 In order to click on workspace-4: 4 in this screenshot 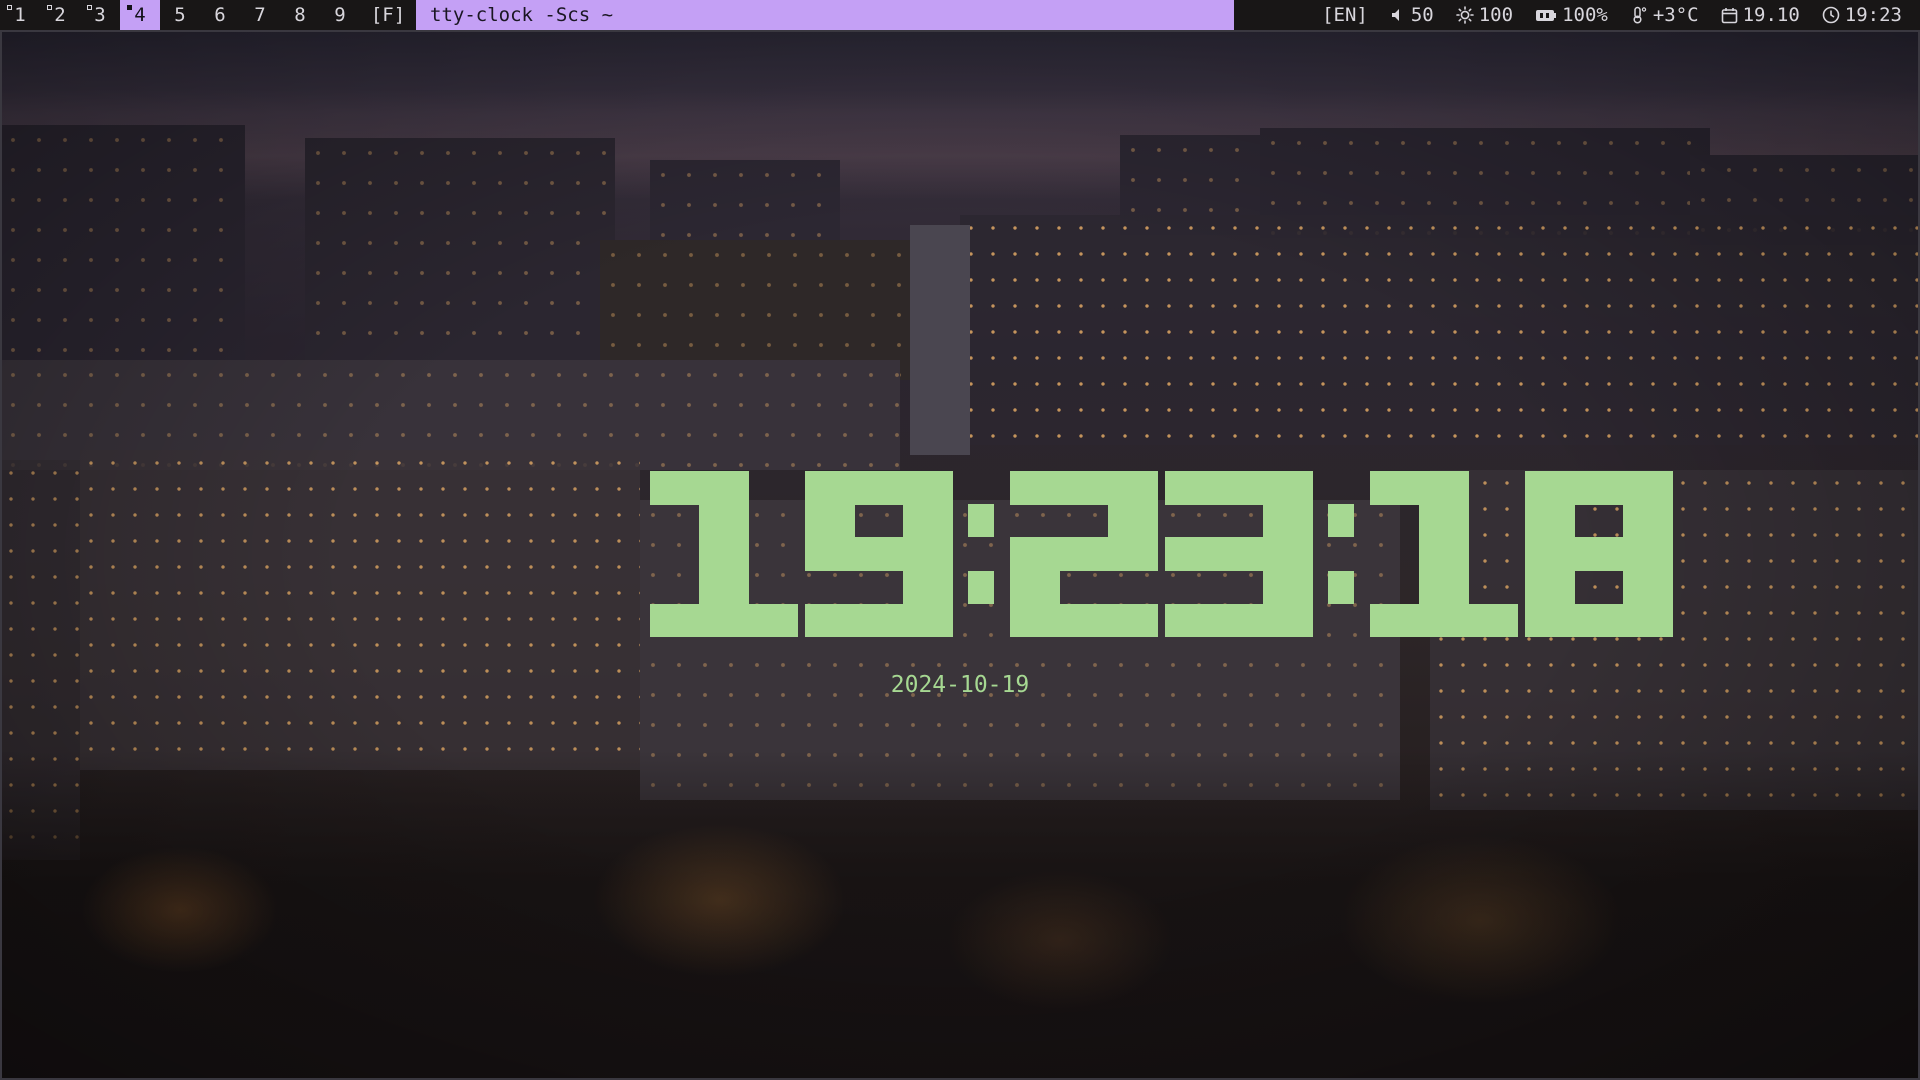, I will do `click(140, 15)`.